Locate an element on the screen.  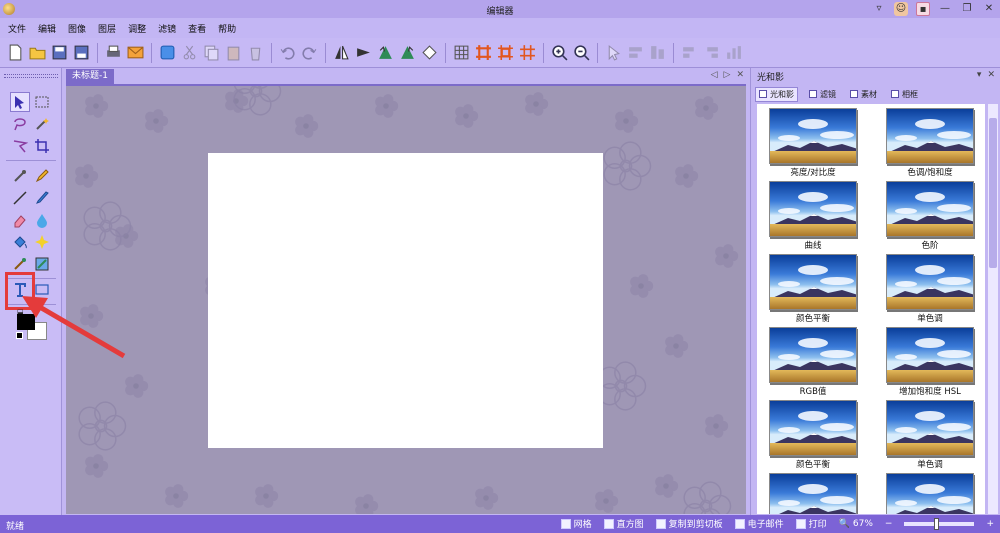
resize-icon is located at coordinates (527, 52).